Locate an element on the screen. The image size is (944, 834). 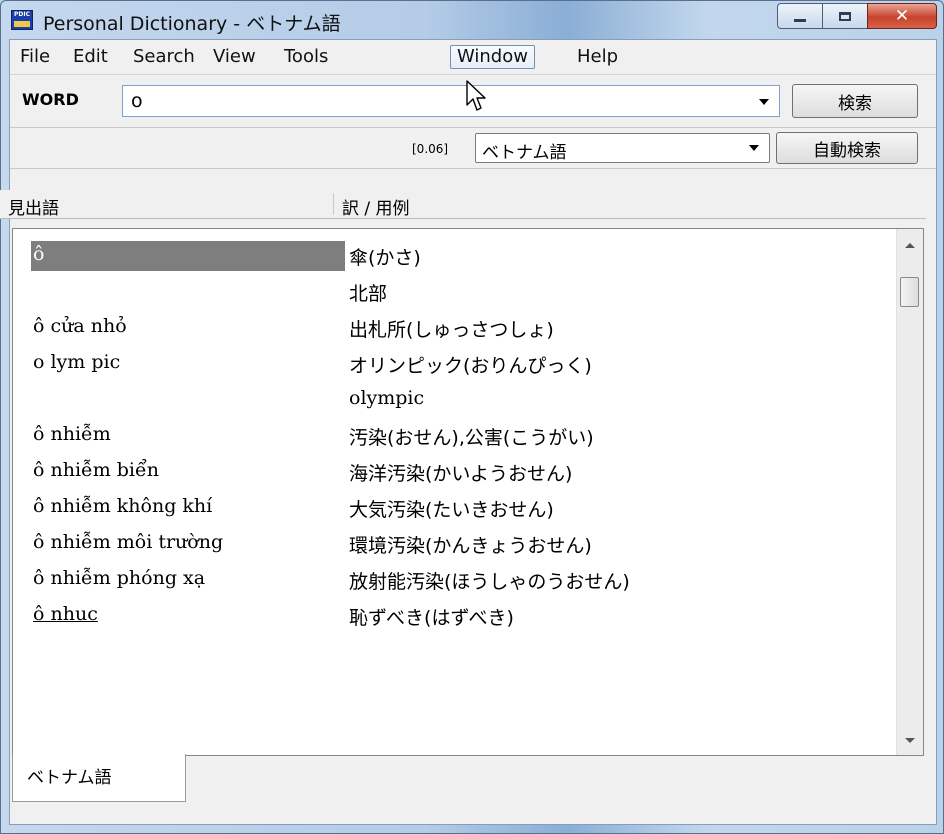
column-header-translation: 訳 / 用例 is located at coordinates (376, 206).